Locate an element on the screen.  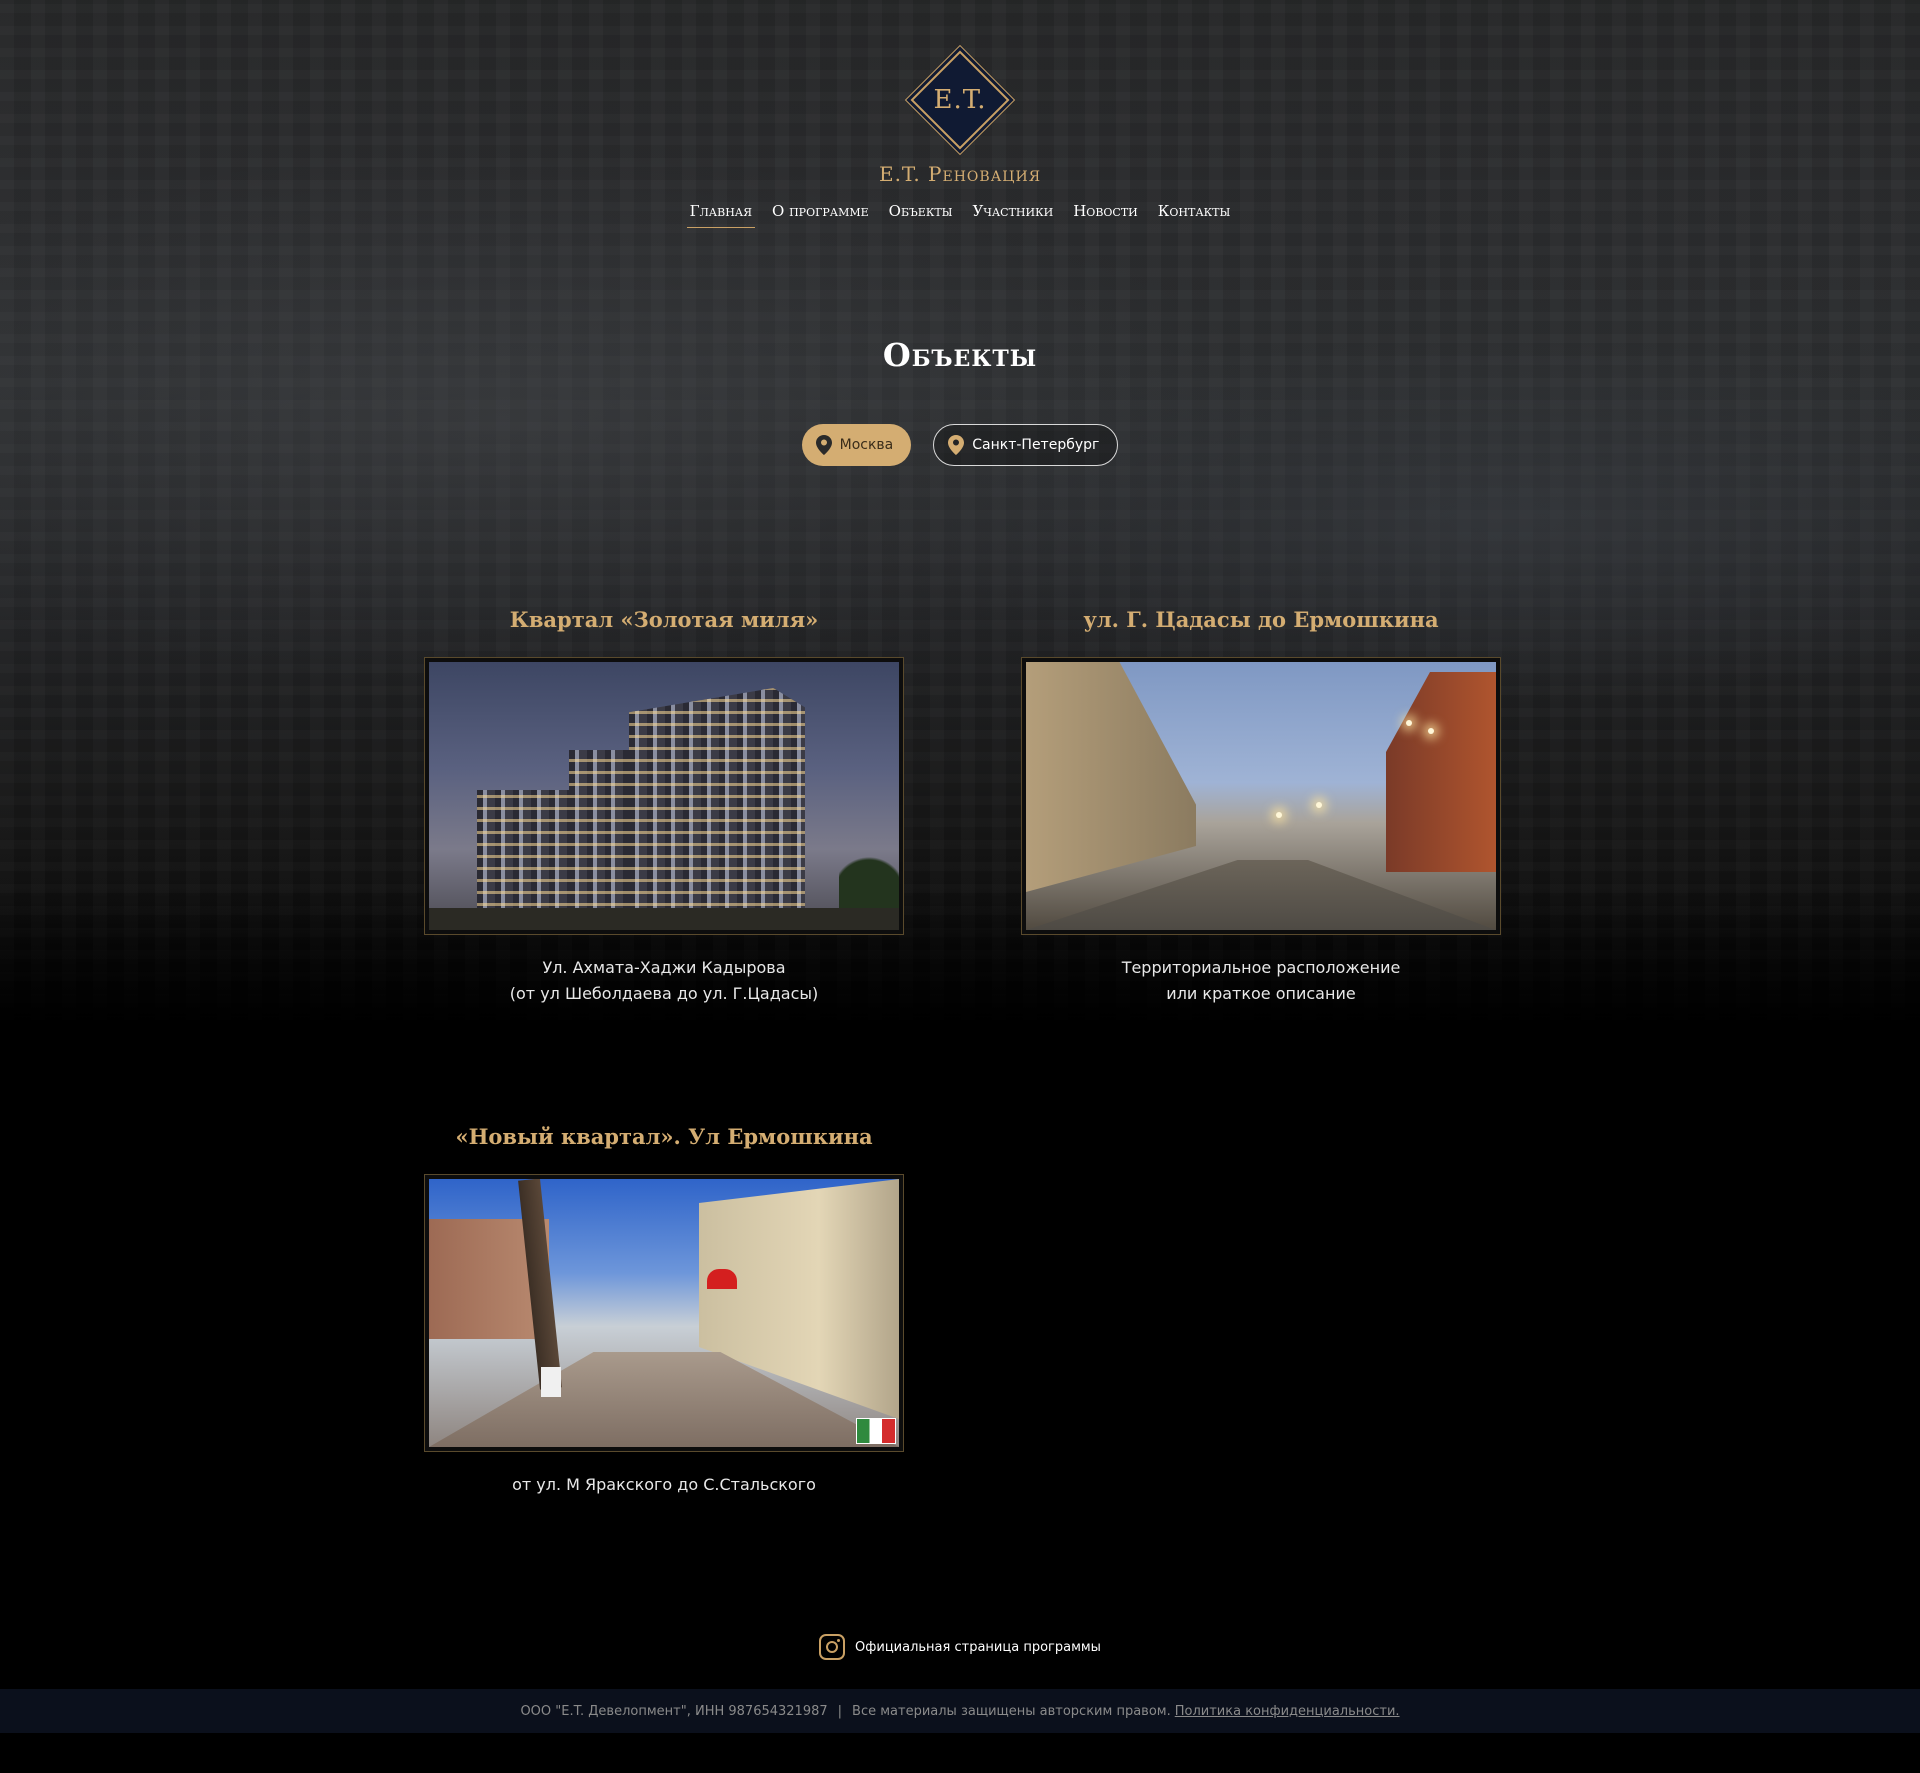
filter-moscow-label: Москва is located at coordinates (866, 445).